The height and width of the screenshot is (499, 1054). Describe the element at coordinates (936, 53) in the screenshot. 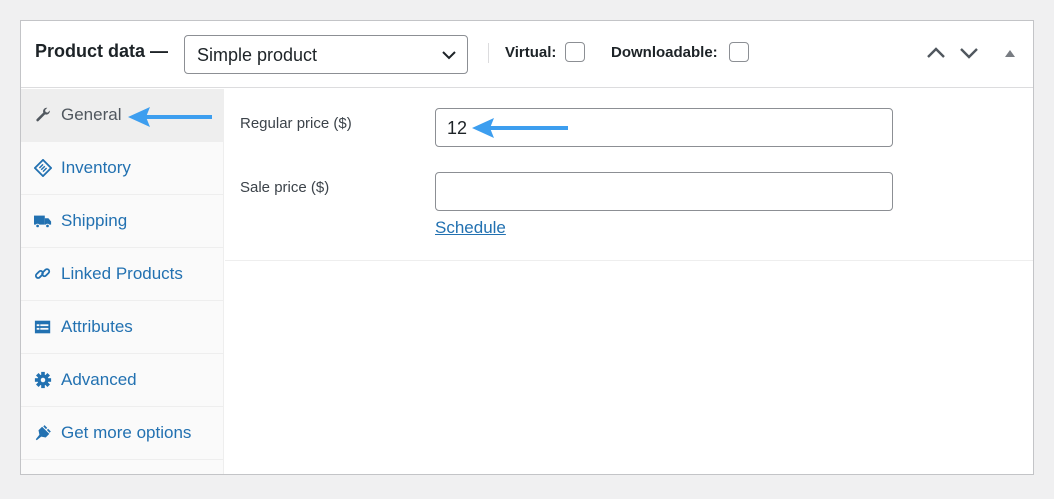

I see `move-up-icon` at that location.